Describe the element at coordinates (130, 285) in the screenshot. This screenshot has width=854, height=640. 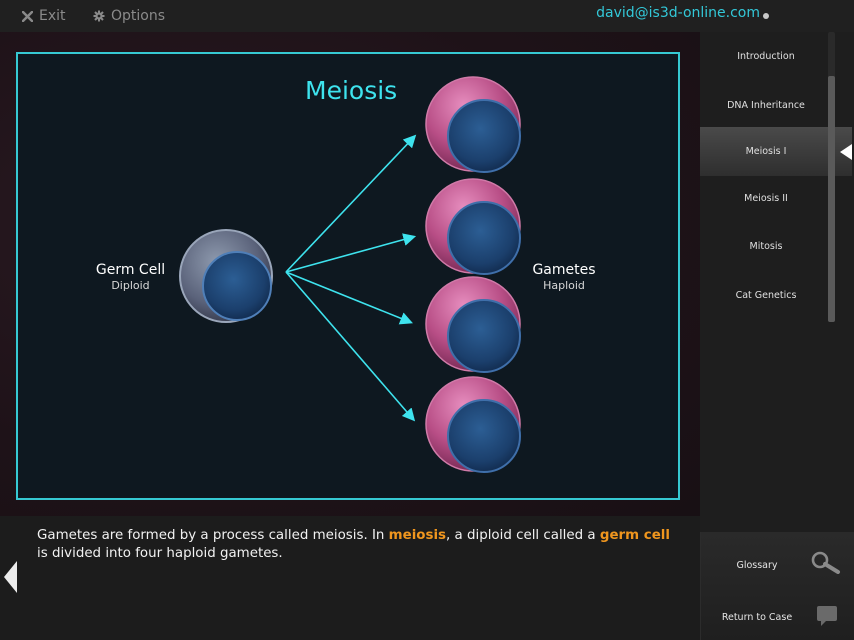
I see `germ-cell-ploidy: Diploid` at that location.